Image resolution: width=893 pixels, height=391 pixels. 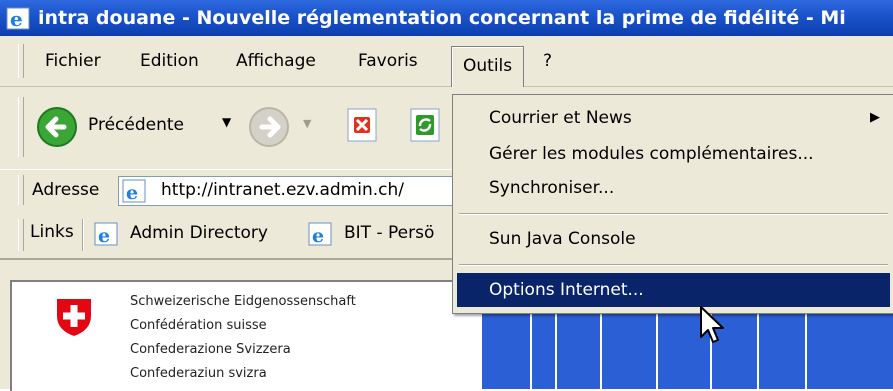 I want to click on link-label: Admin Directory, so click(x=199, y=233).